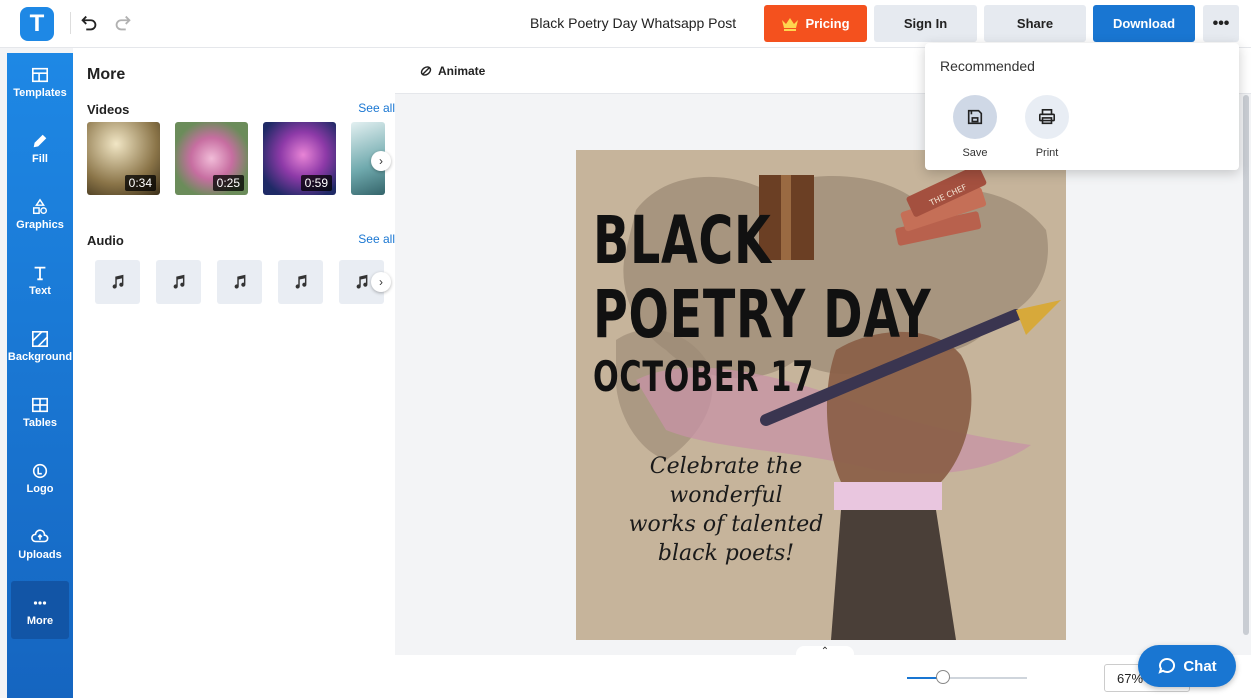  Describe the element at coordinates (108, 109) in the screenshot. I see `videos-section-title: Videos` at that location.